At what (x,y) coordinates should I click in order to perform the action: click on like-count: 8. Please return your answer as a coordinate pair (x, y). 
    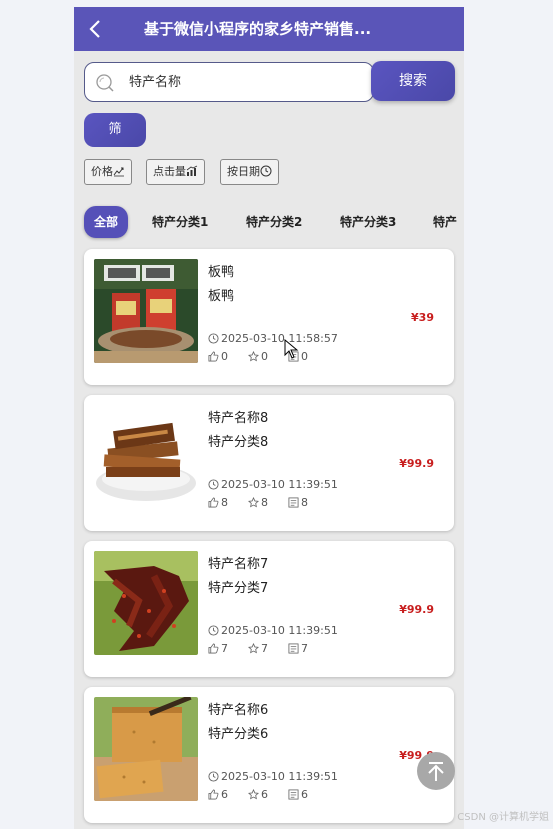
    Looking at the image, I should click on (224, 502).